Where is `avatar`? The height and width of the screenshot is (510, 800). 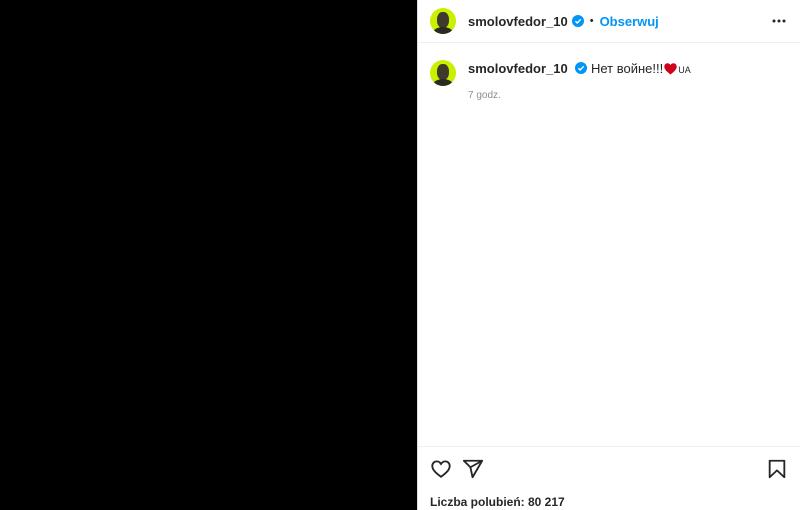 avatar is located at coordinates (443, 21).